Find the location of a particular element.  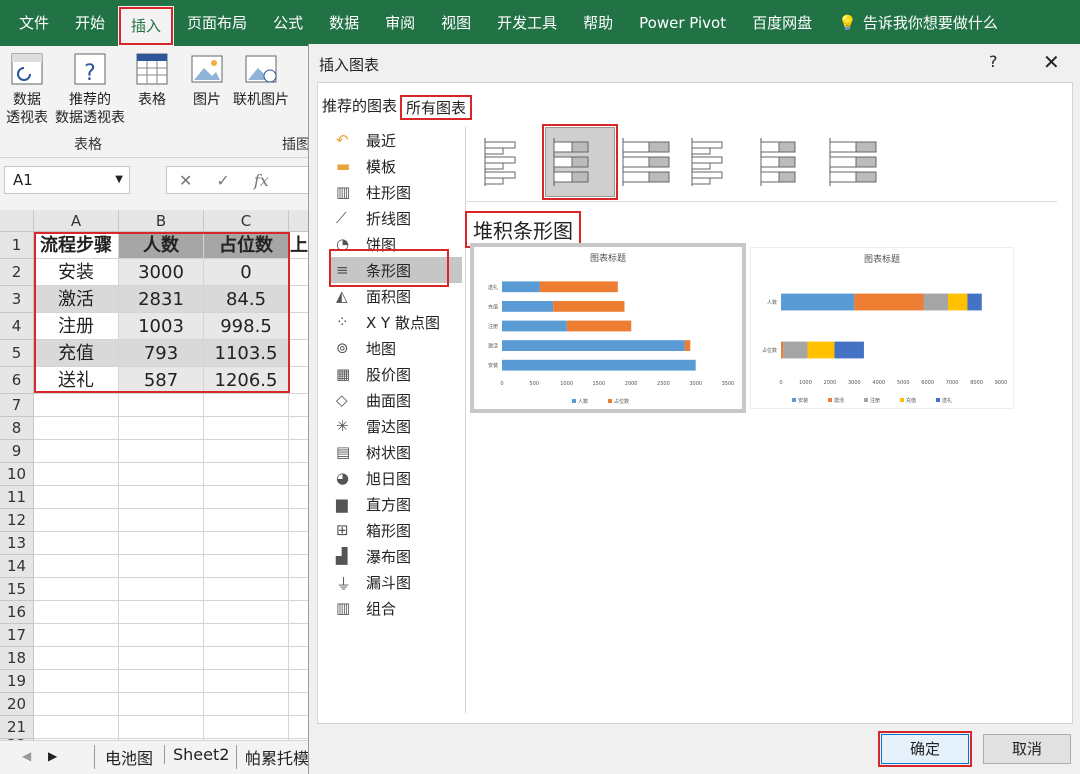

chart-type-histogram: ▆ 直方图 is located at coordinates (396, 504).